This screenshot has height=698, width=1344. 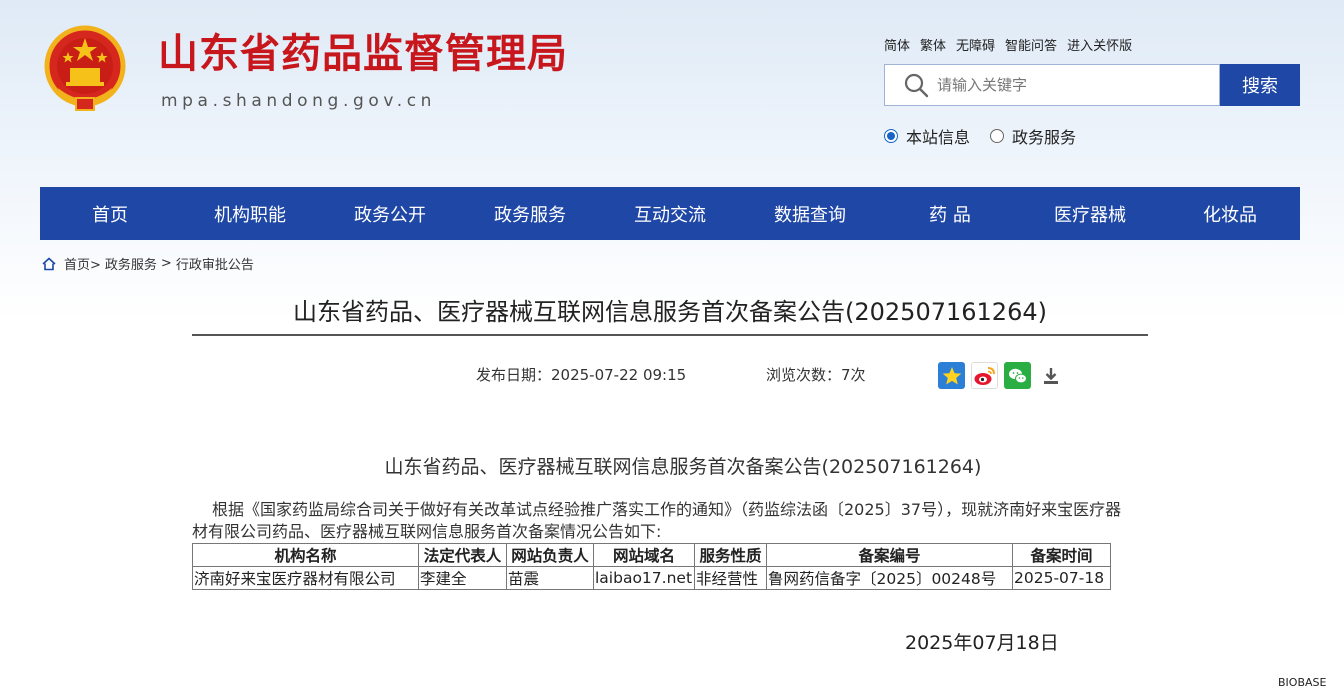 What do you see at coordinates (889, 555) in the screenshot?
I see `col-filing-no: 备案编号` at bounding box center [889, 555].